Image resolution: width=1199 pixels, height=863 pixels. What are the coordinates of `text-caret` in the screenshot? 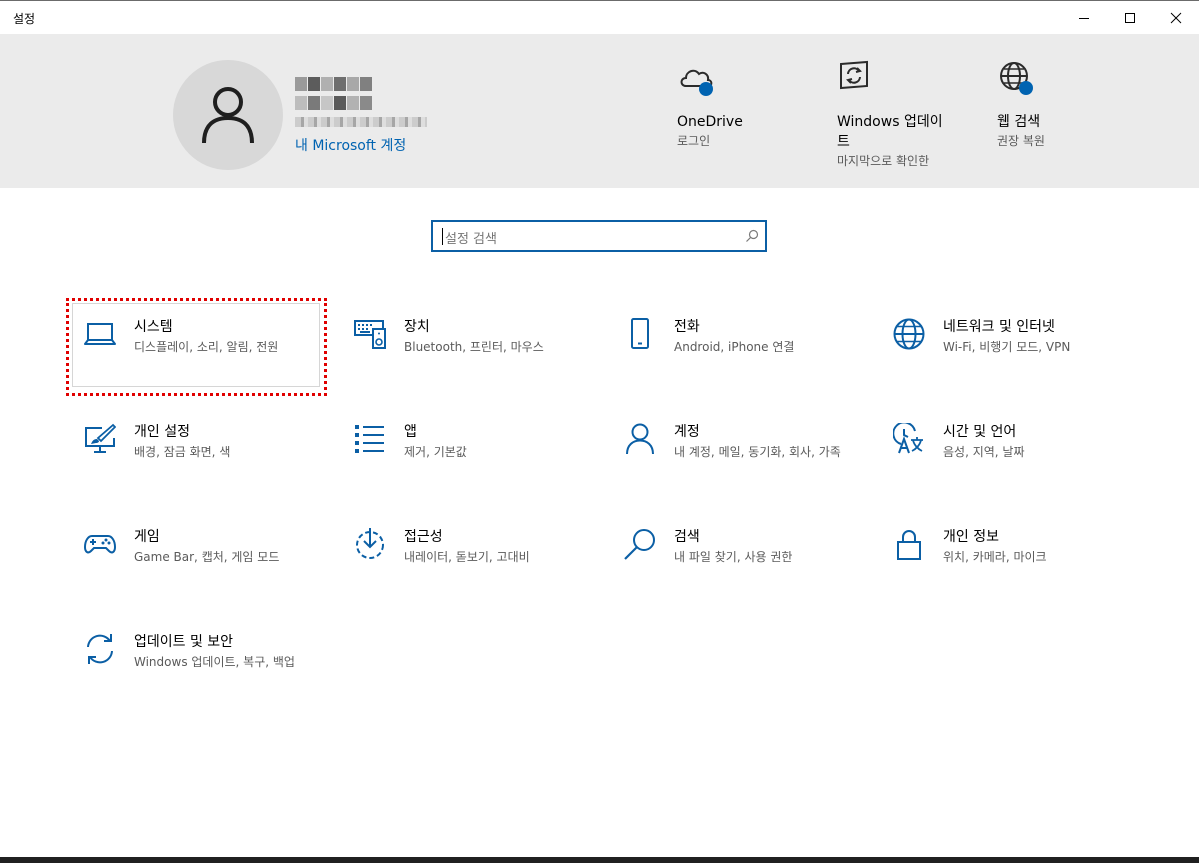 It's located at (442, 236).